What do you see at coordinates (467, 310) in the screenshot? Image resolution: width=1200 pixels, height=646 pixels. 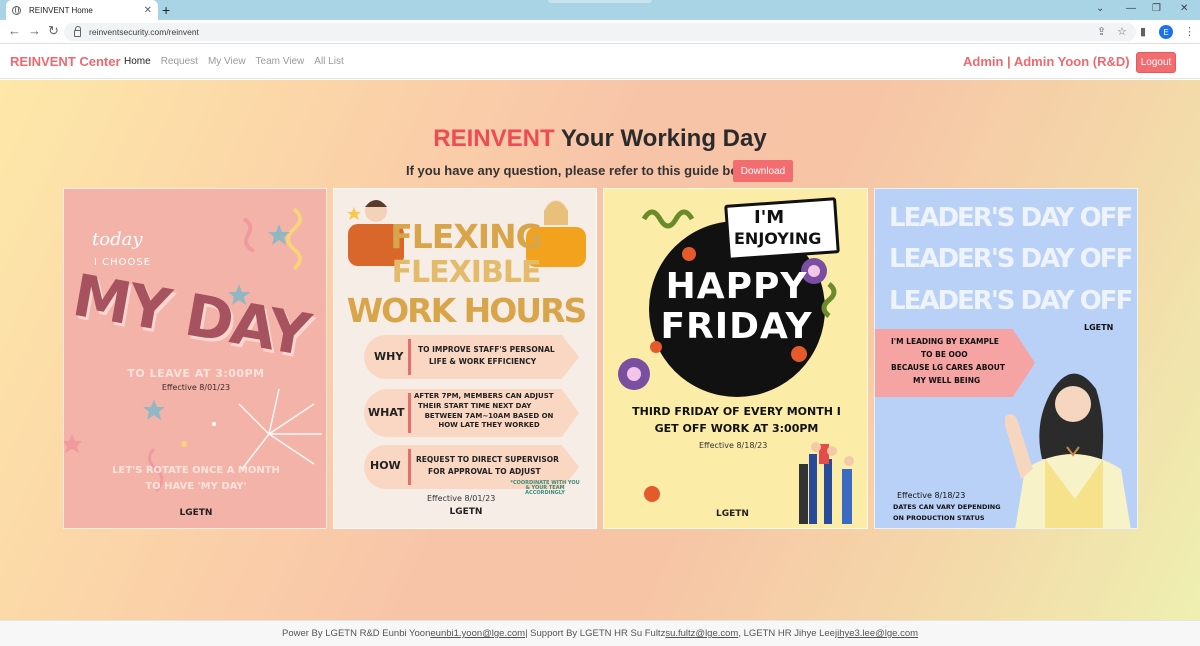 I see `flex-title-line-3: WORK HOURS` at bounding box center [467, 310].